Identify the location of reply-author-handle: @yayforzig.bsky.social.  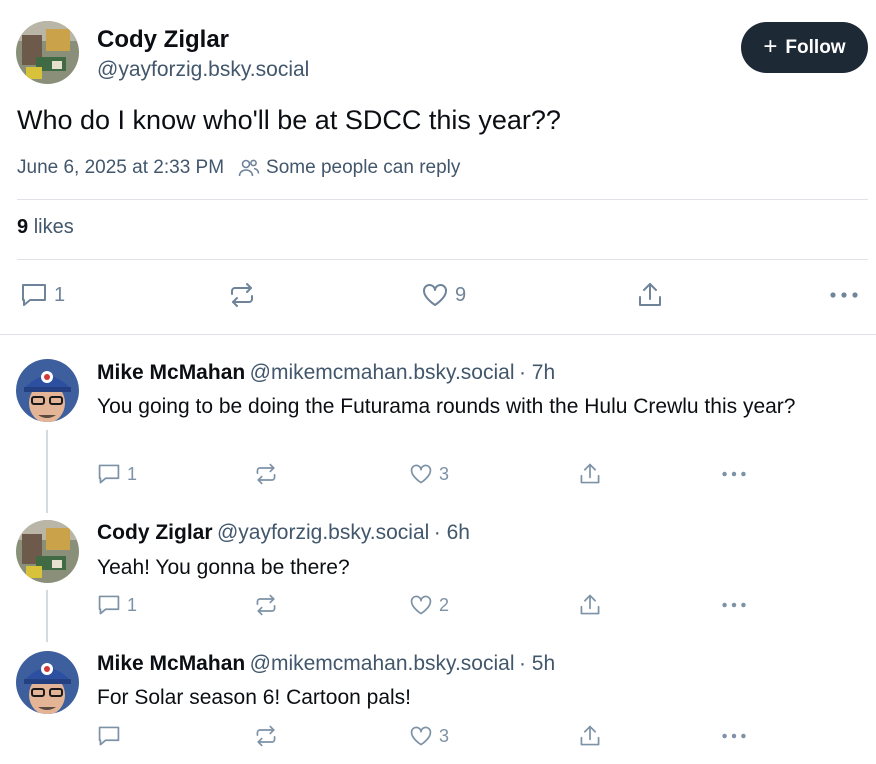
(323, 532).